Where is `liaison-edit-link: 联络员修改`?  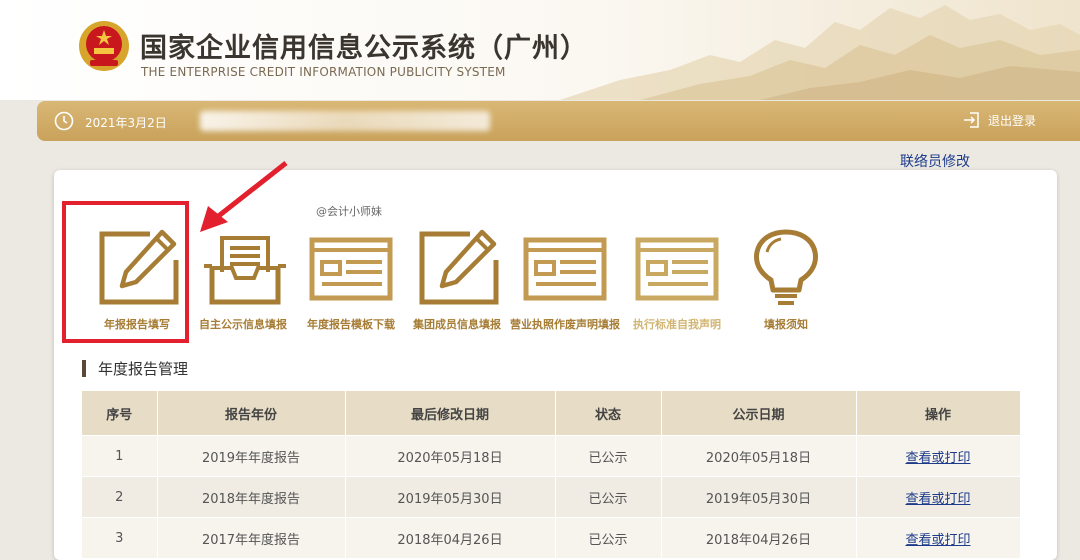 liaison-edit-link: 联络员修改 is located at coordinates (935, 161).